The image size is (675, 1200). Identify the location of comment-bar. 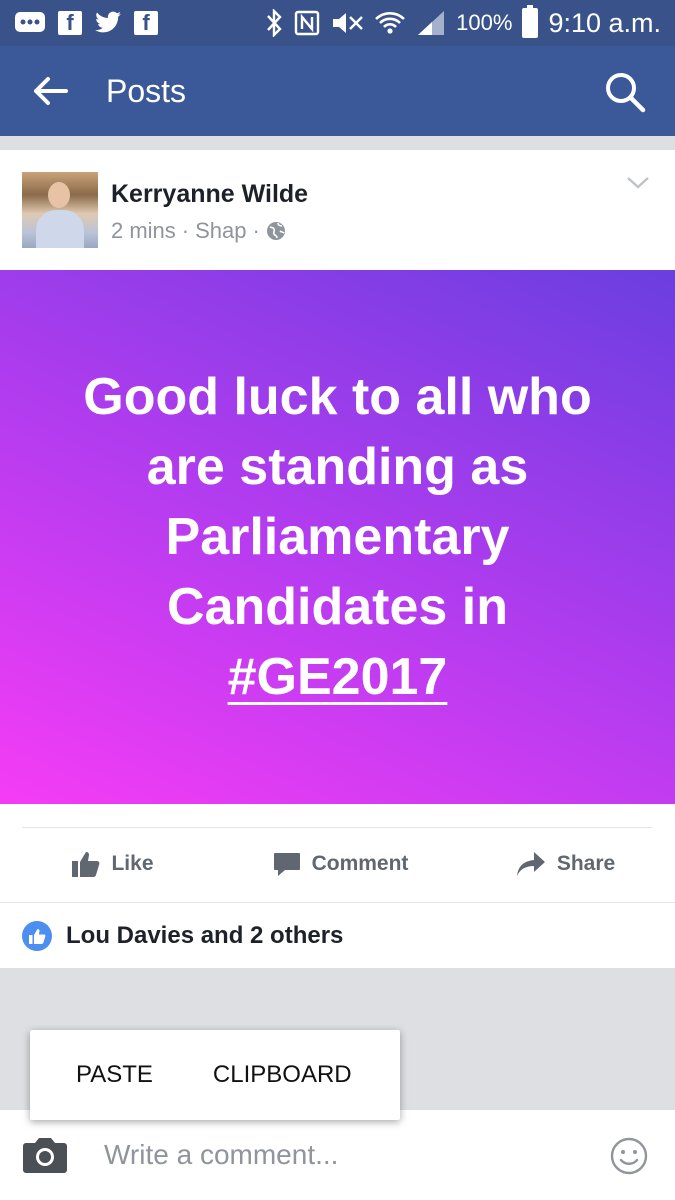
(337, 1155).